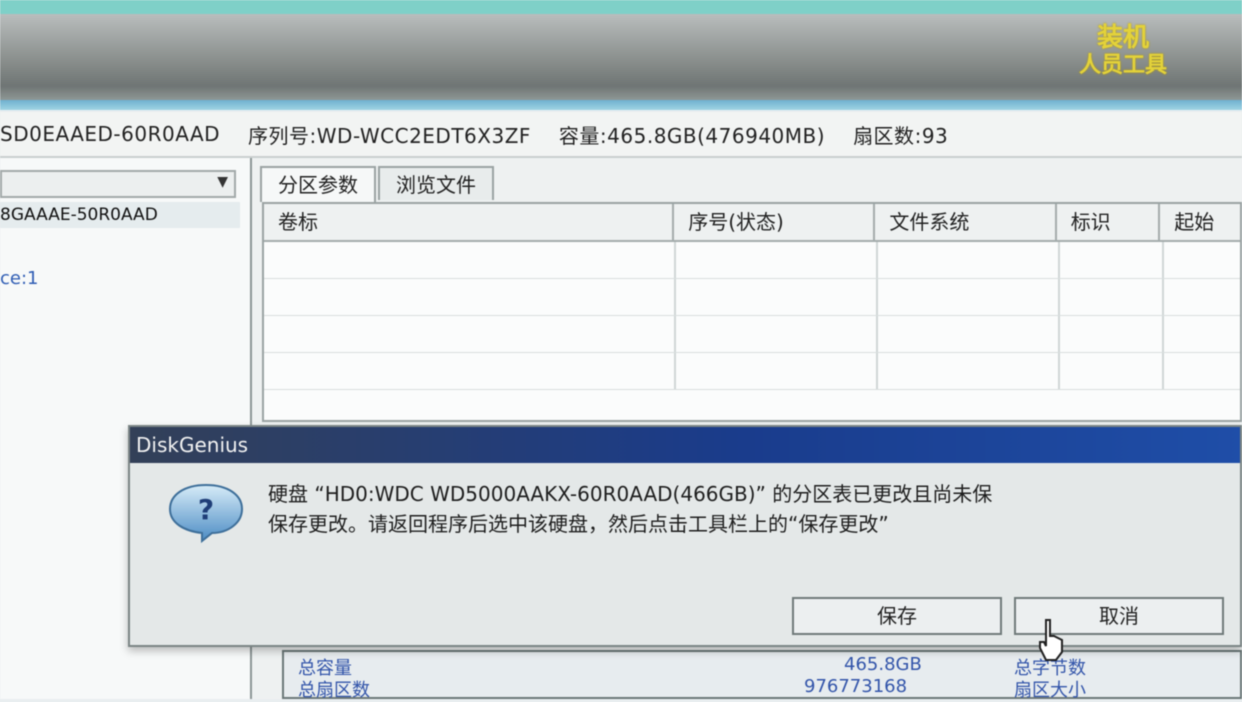  What do you see at coordinates (377, 184) in the screenshot?
I see `tab-bar: 分区参数 浏览文件` at bounding box center [377, 184].